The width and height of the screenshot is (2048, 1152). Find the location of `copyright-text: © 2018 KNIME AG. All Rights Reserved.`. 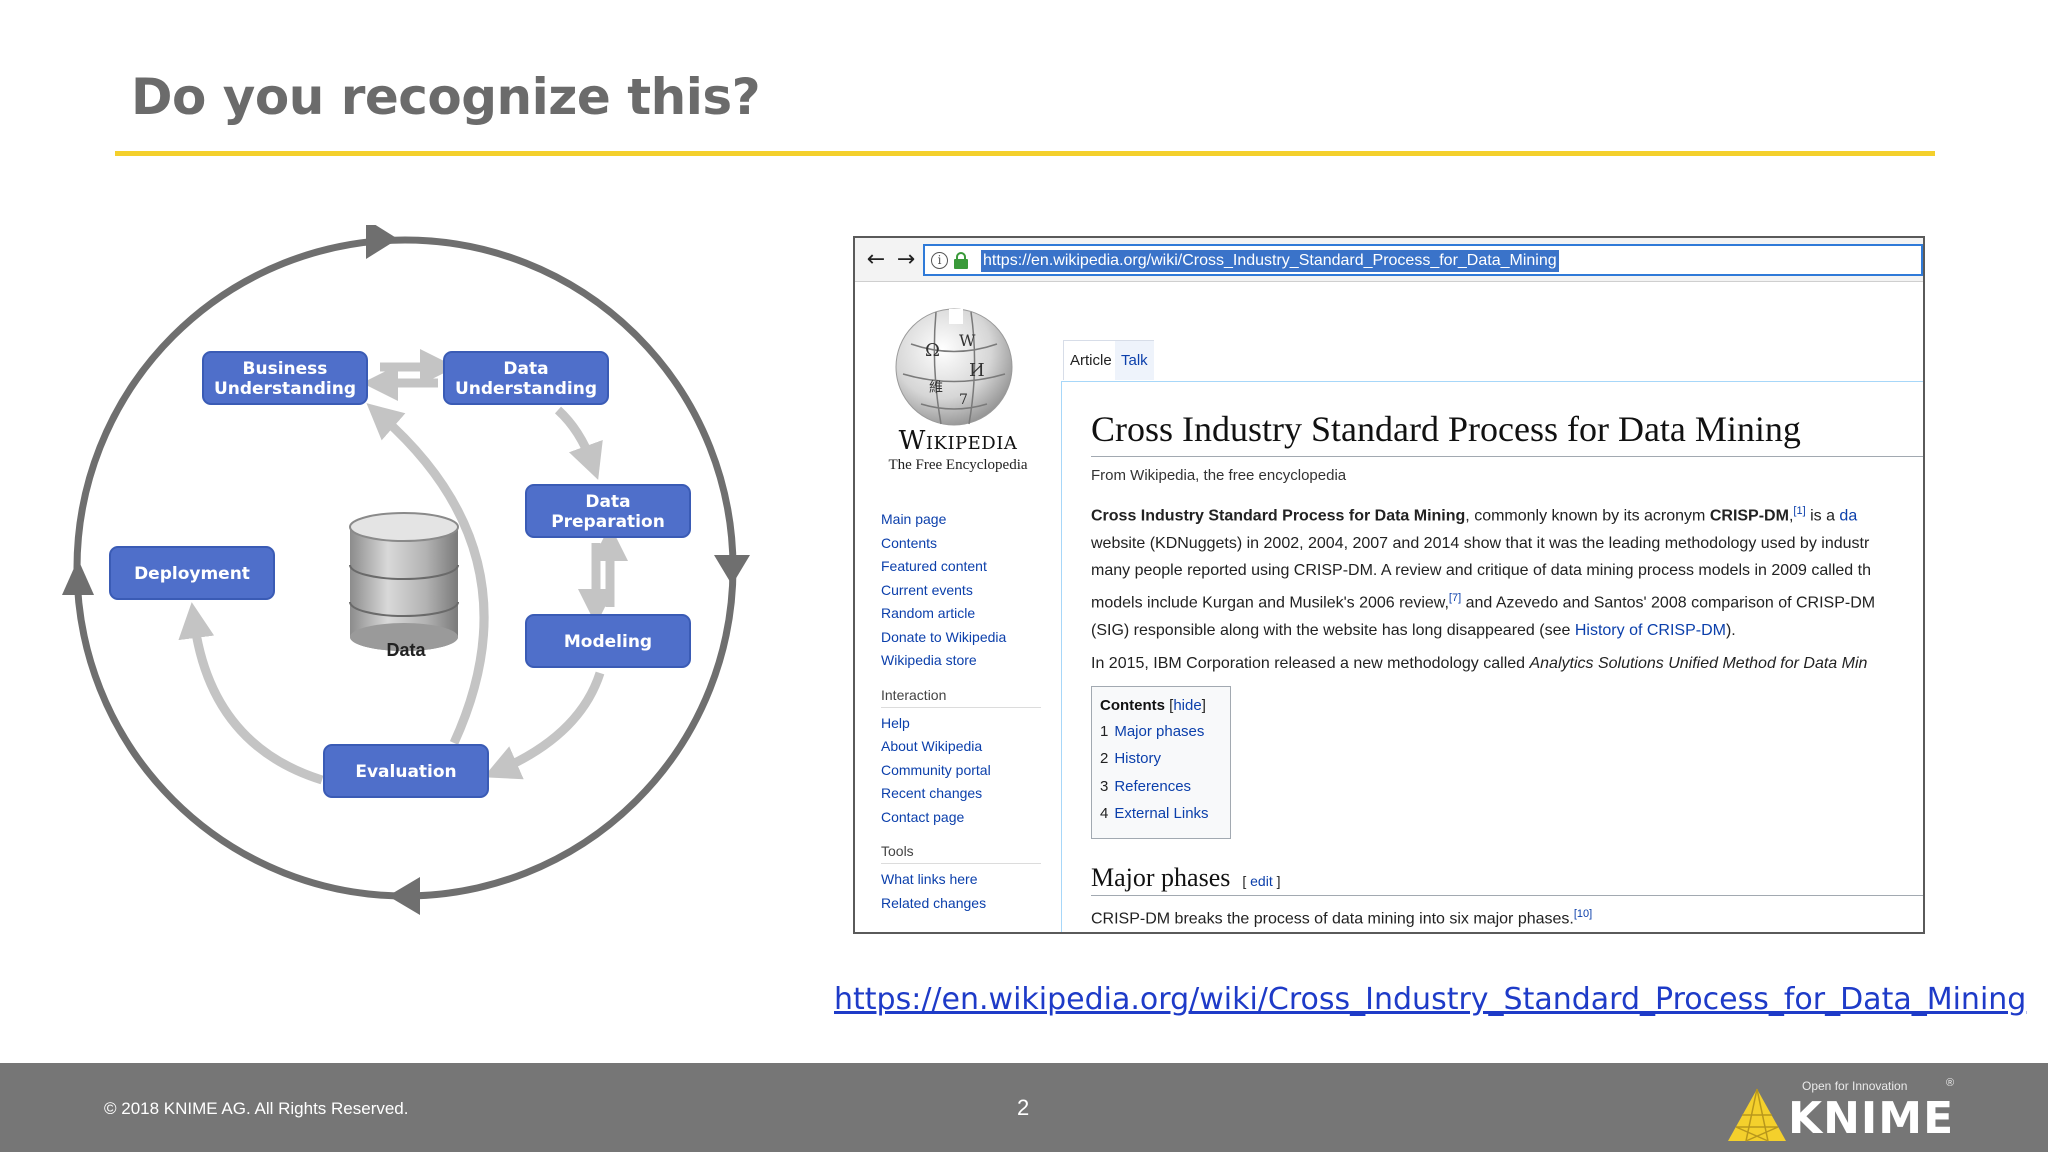

copyright-text: © 2018 KNIME AG. All Rights Reserved. is located at coordinates (256, 1108).